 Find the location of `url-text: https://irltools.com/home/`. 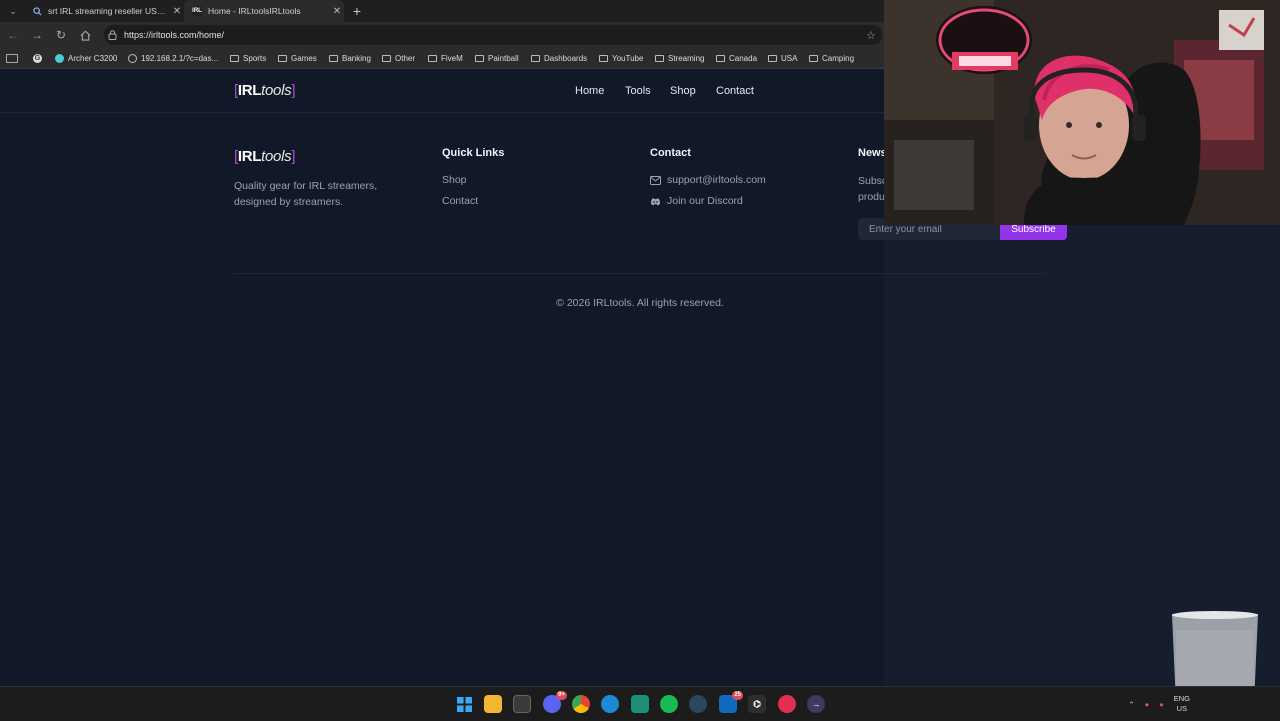

url-text: https://irltools.com/home/ is located at coordinates (174, 35).